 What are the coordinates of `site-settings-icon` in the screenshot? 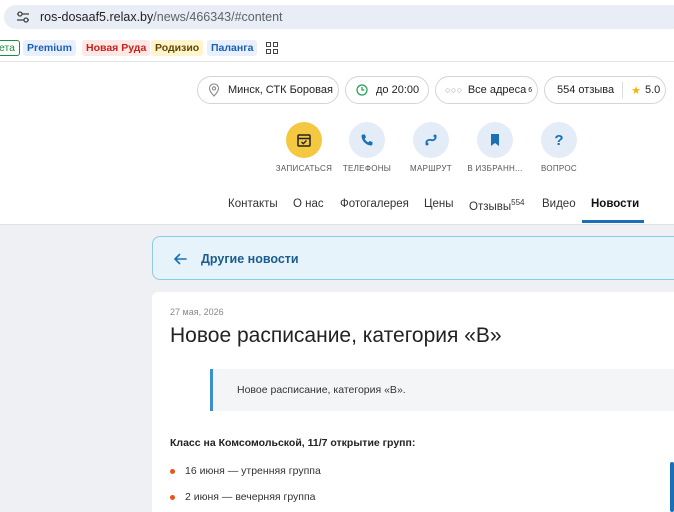 It's located at (23, 17).